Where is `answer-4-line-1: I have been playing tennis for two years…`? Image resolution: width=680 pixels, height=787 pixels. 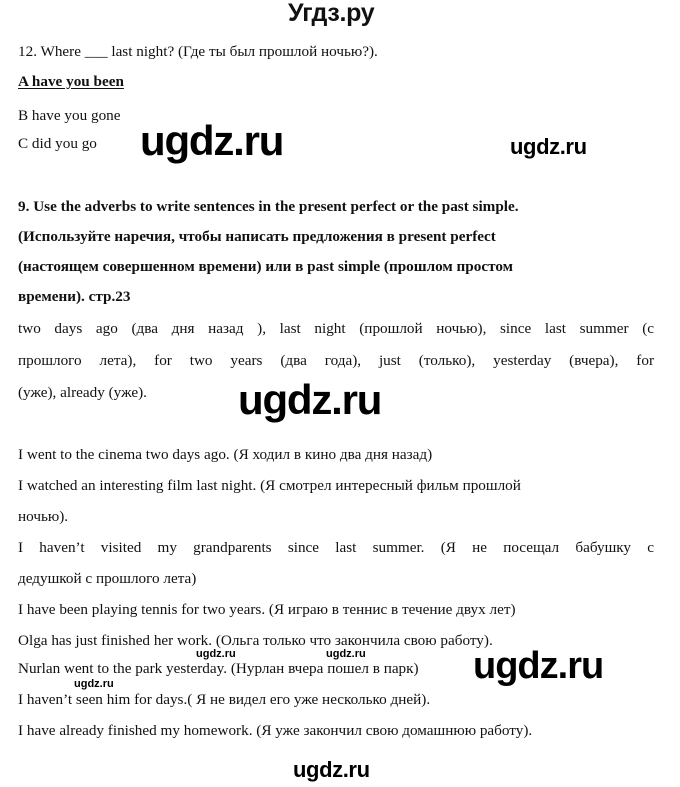 answer-4-line-1: I have been playing tennis for two years… is located at coordinates (267, 609).